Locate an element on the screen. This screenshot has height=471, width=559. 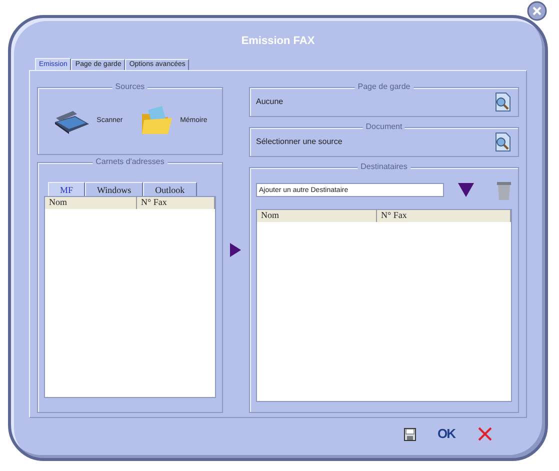
field-value: Sélectionner une source is located at coordinates (299, 142).